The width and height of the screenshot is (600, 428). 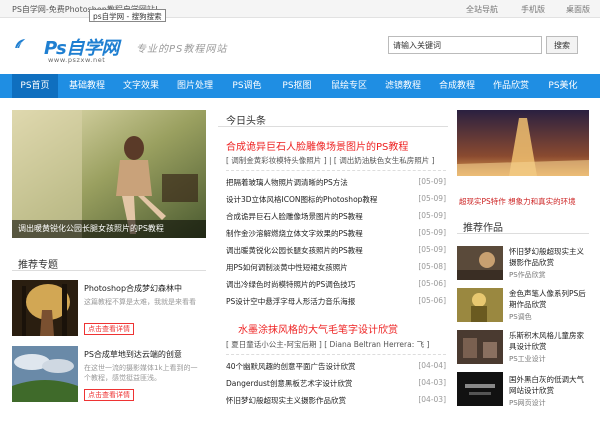 I want to click on nav-item-compositing: 合成教程, so click(x=457, y=86).